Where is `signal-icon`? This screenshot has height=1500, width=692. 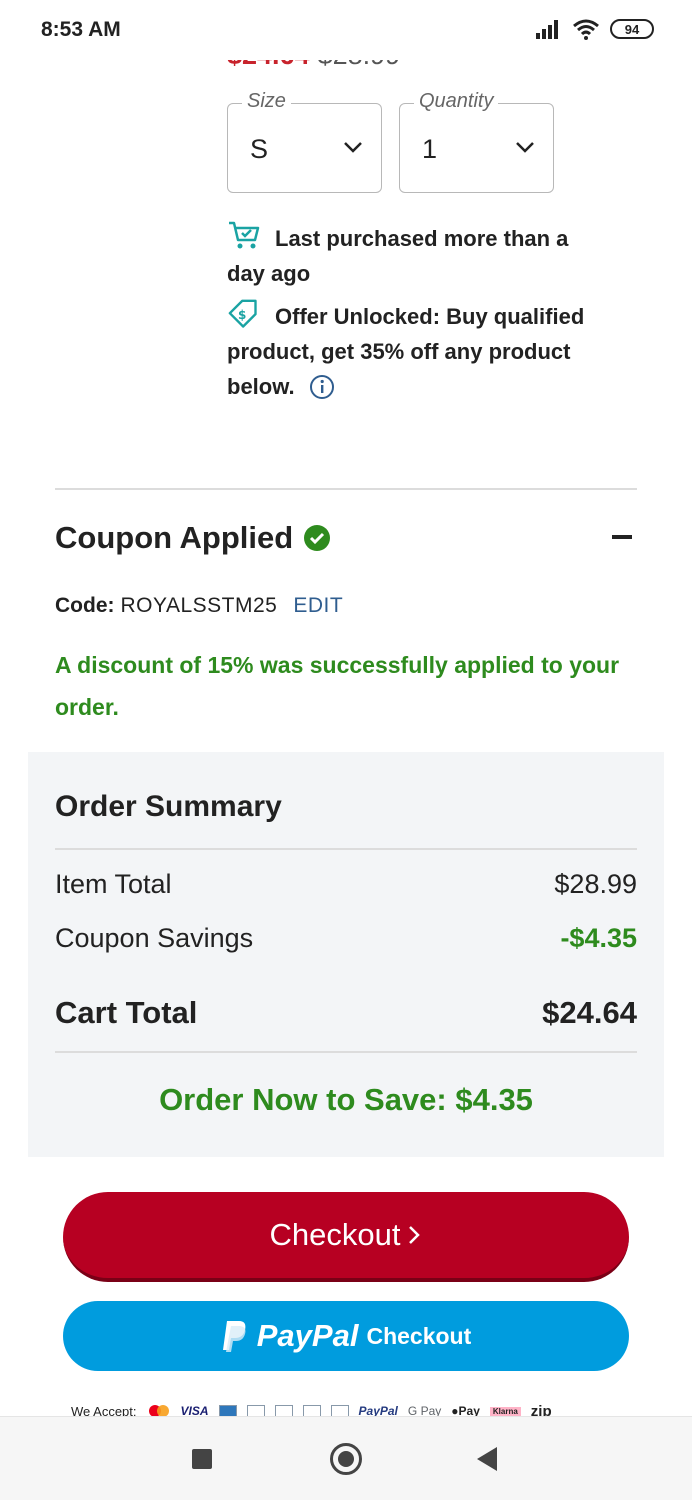
signal-icon is located at coordinates (547, 29).